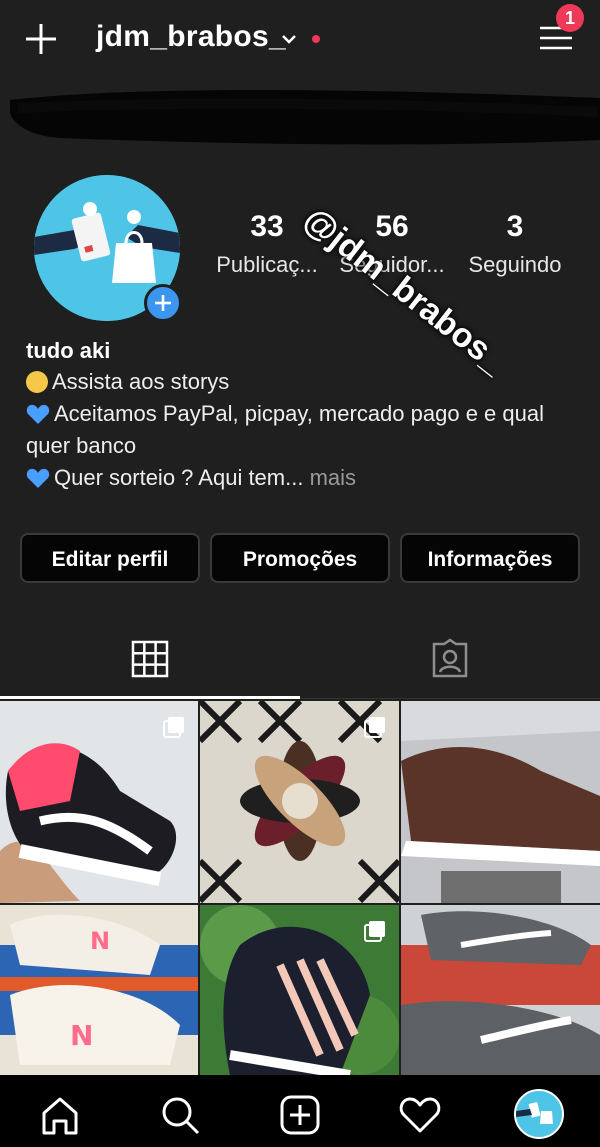 This screenshot has width=600, height=1147. I want to click on profile-username: jdm_brabos_, so click(191, 37).